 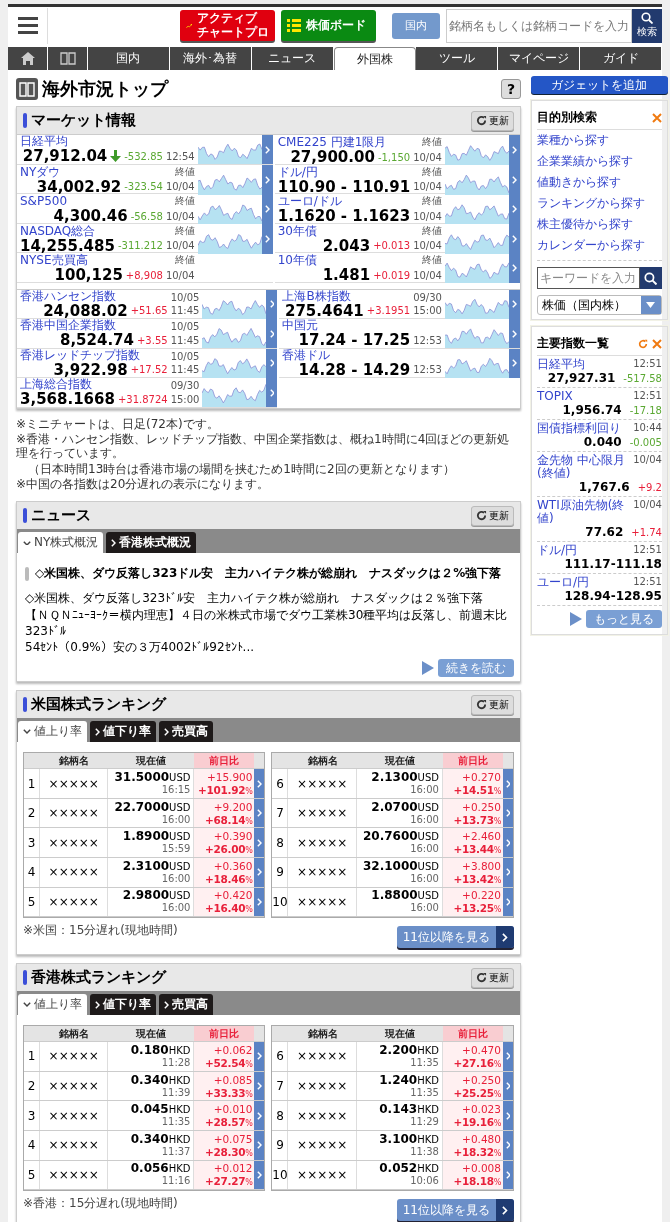 What do you see at coordinates (80, 355) in the screenshot?
I see `index-name-link: 香港レッドチップ指数` at bounding box center [80, 355].